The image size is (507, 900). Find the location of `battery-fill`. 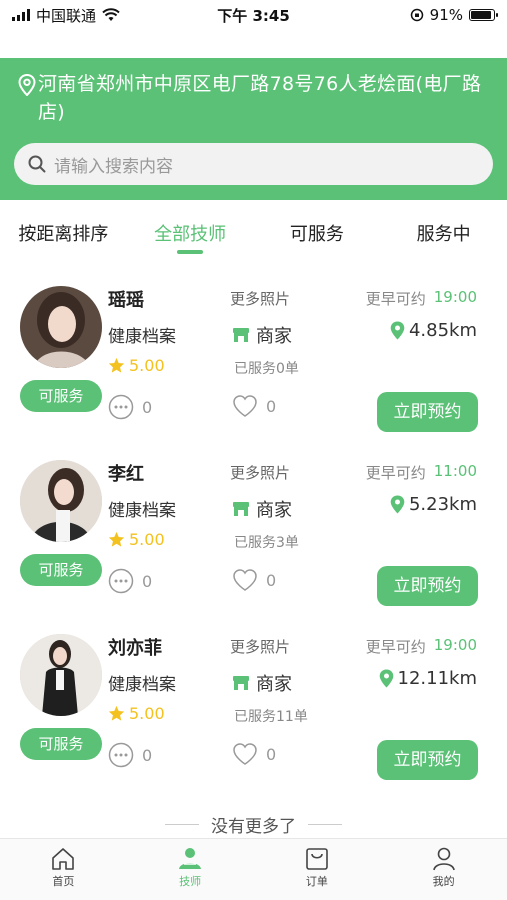

battery-fill is located at coordinates (481, 15).